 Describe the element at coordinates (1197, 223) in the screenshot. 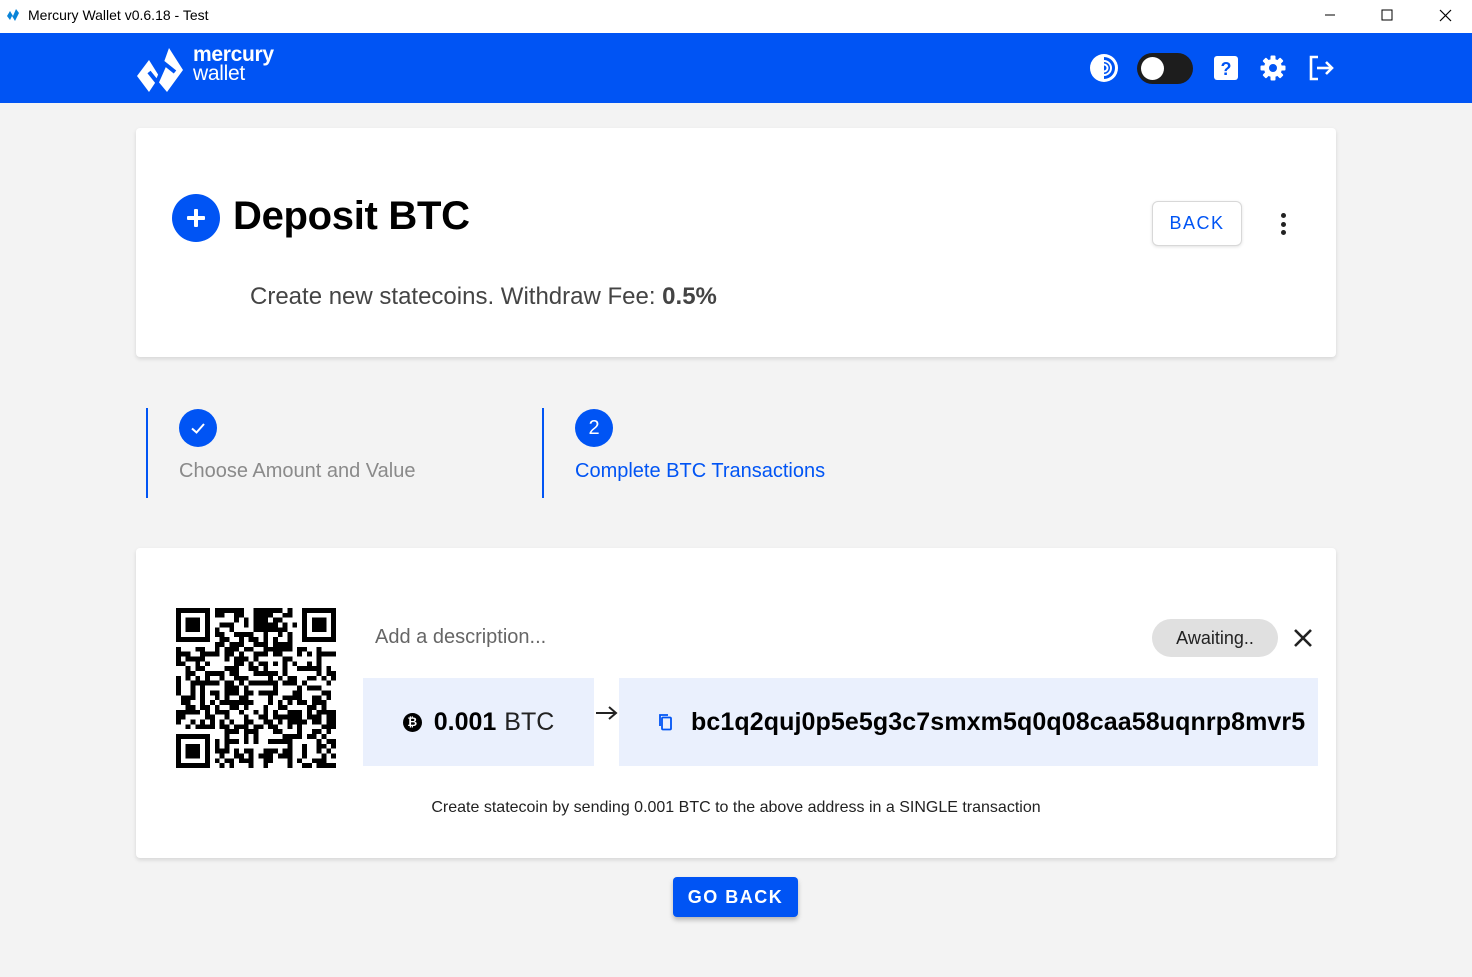

I see `back-button: BACK` at that location.